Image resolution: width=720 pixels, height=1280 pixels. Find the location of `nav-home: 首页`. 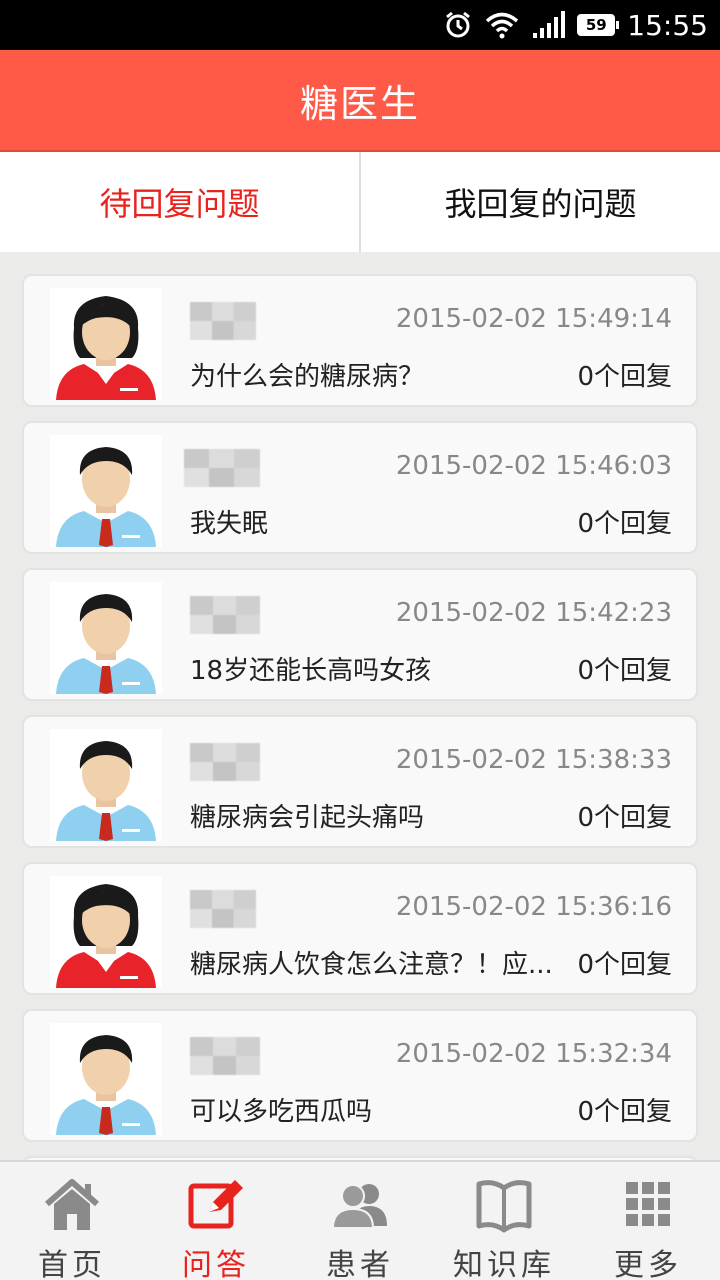

nav-home: 首页 is located at coordinates (72, 1221).